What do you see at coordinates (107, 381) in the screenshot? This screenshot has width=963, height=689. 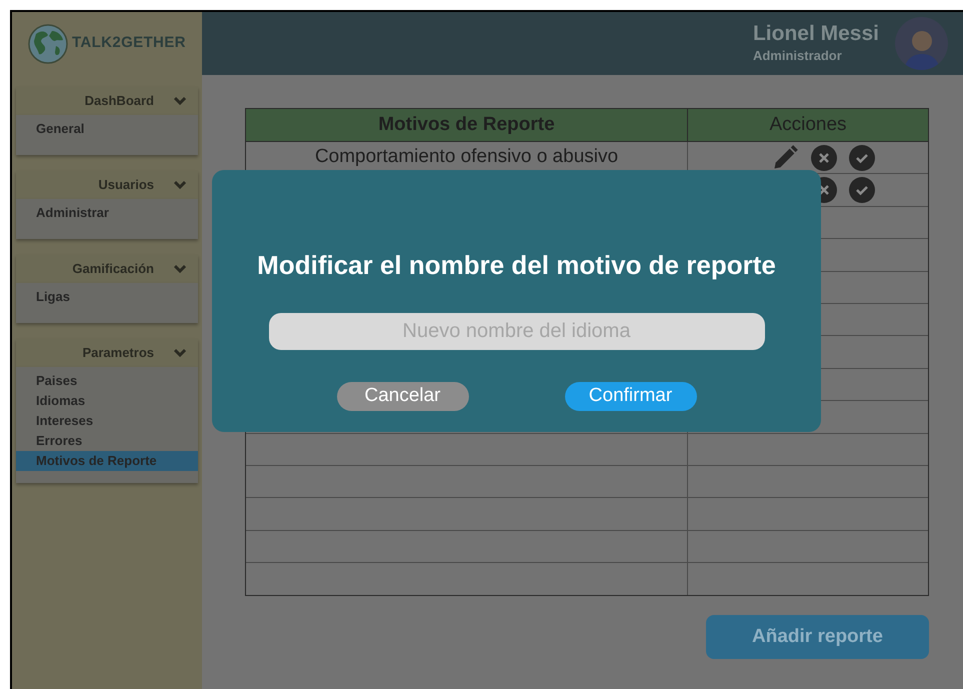 I see `sidebar-item: Paises` at bounding box center [107, 381].